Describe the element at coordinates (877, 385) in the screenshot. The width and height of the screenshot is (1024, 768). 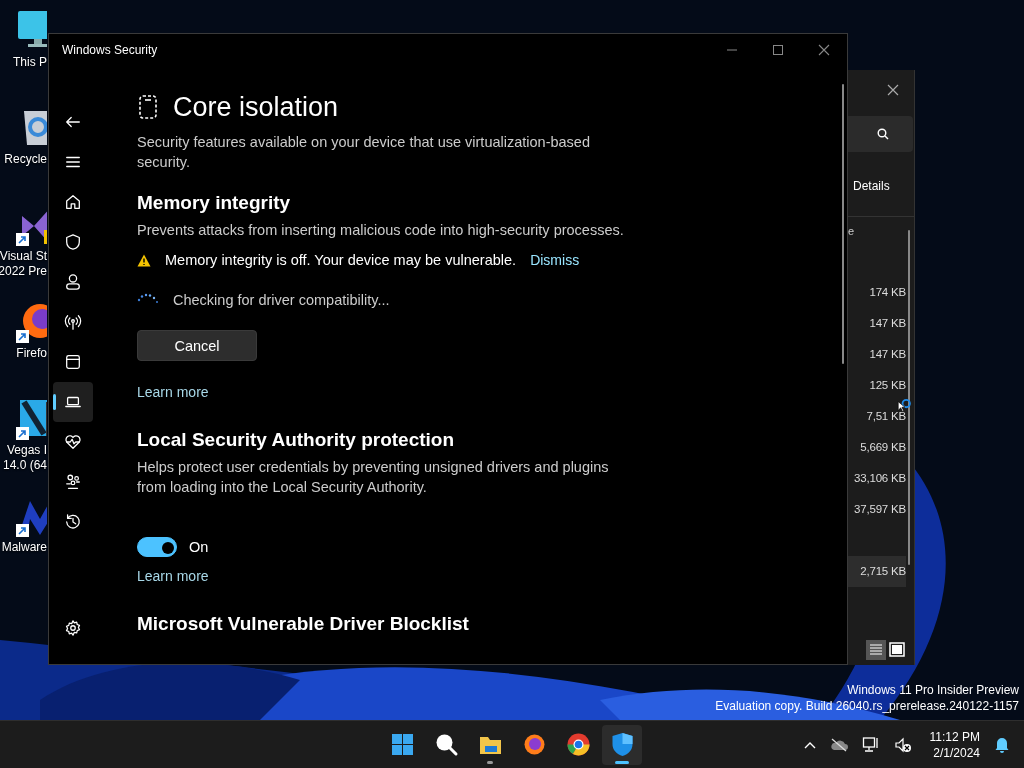
I see `file-size-cell: 125 KB` at that location.